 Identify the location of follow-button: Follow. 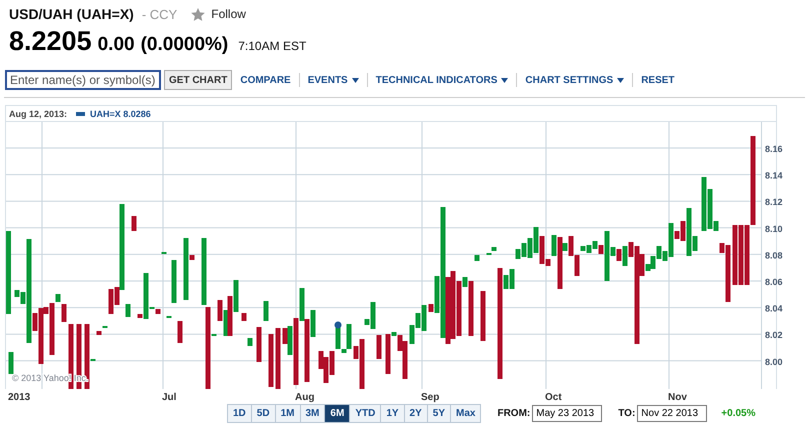
(214, 14).